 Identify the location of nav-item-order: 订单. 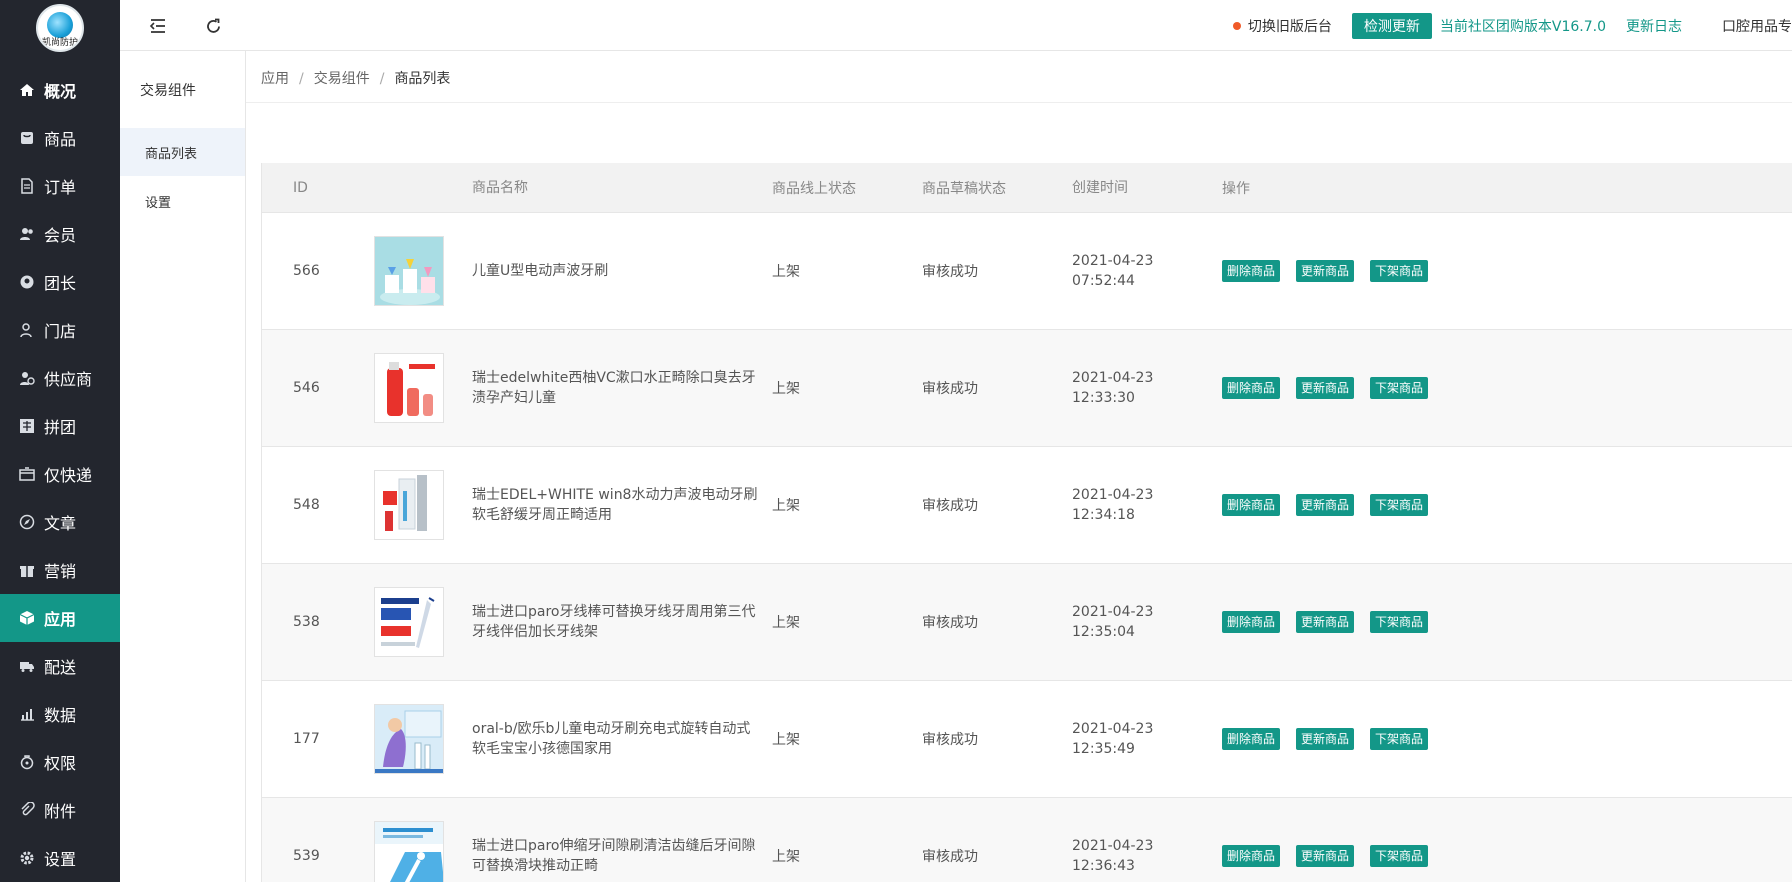
(60, 186).